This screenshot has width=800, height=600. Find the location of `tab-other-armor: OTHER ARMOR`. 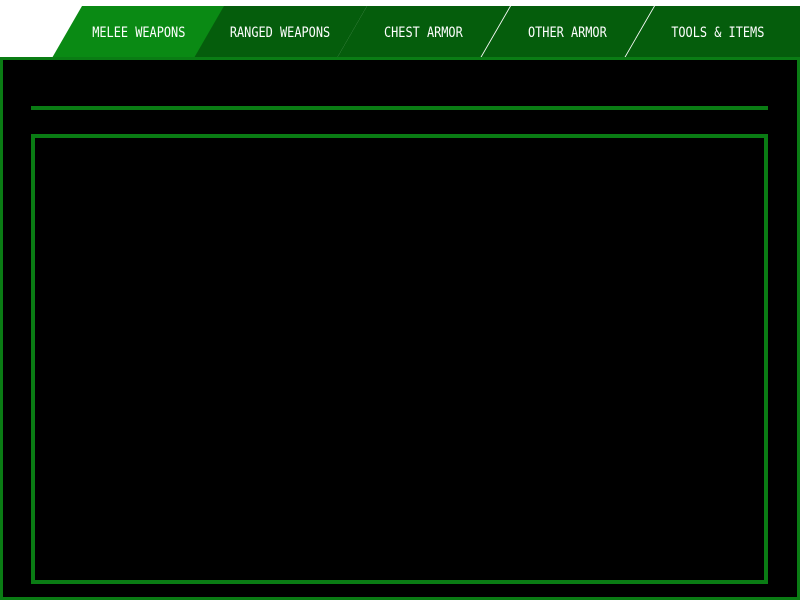

tab-other-armor: OTHER ARMOR is located at coordinates (567, 32).